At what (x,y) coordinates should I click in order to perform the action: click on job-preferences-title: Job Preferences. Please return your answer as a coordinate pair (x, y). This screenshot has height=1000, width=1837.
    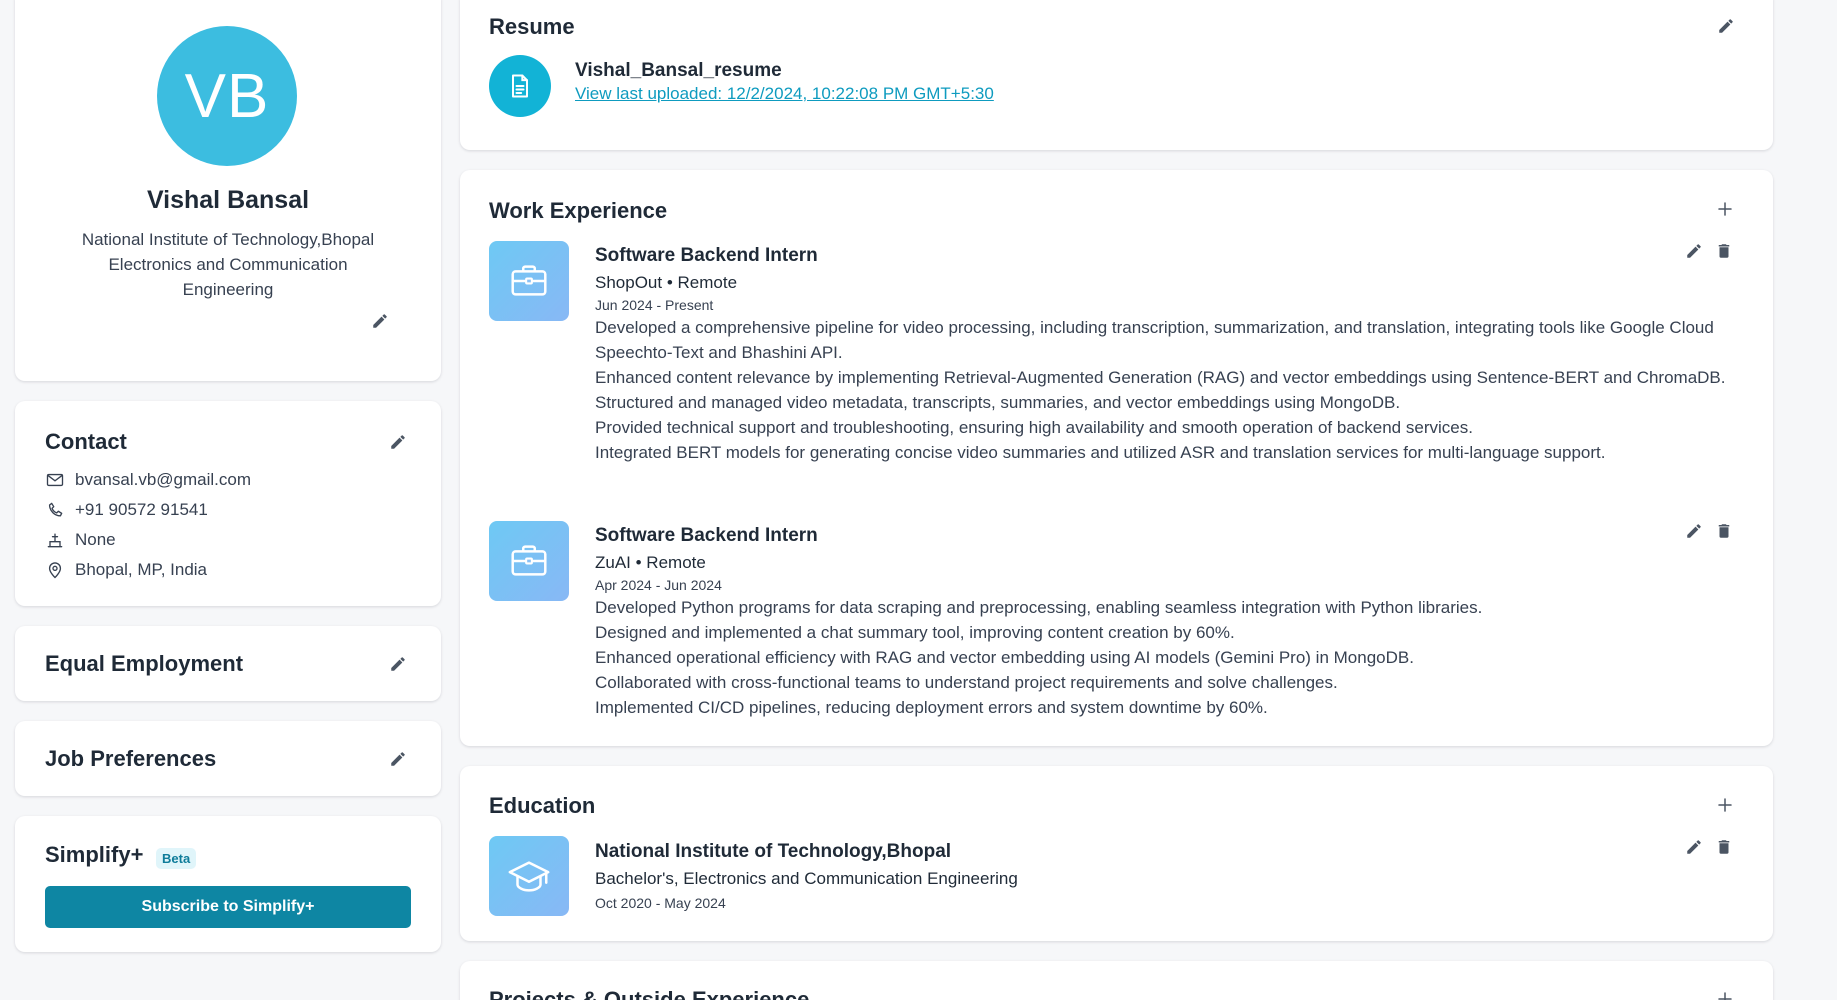
    Looking at the image, I should click on (131, 758).